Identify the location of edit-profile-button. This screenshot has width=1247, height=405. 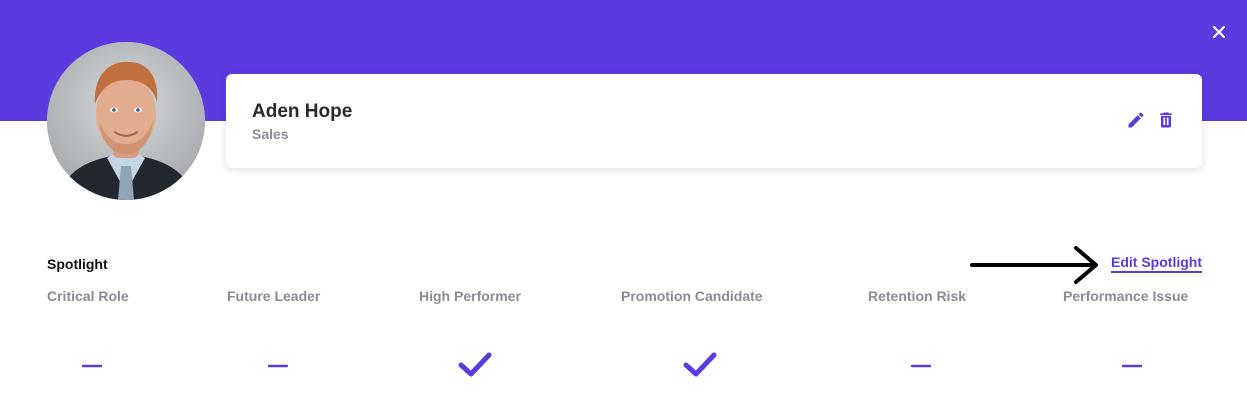
(1136, 120).